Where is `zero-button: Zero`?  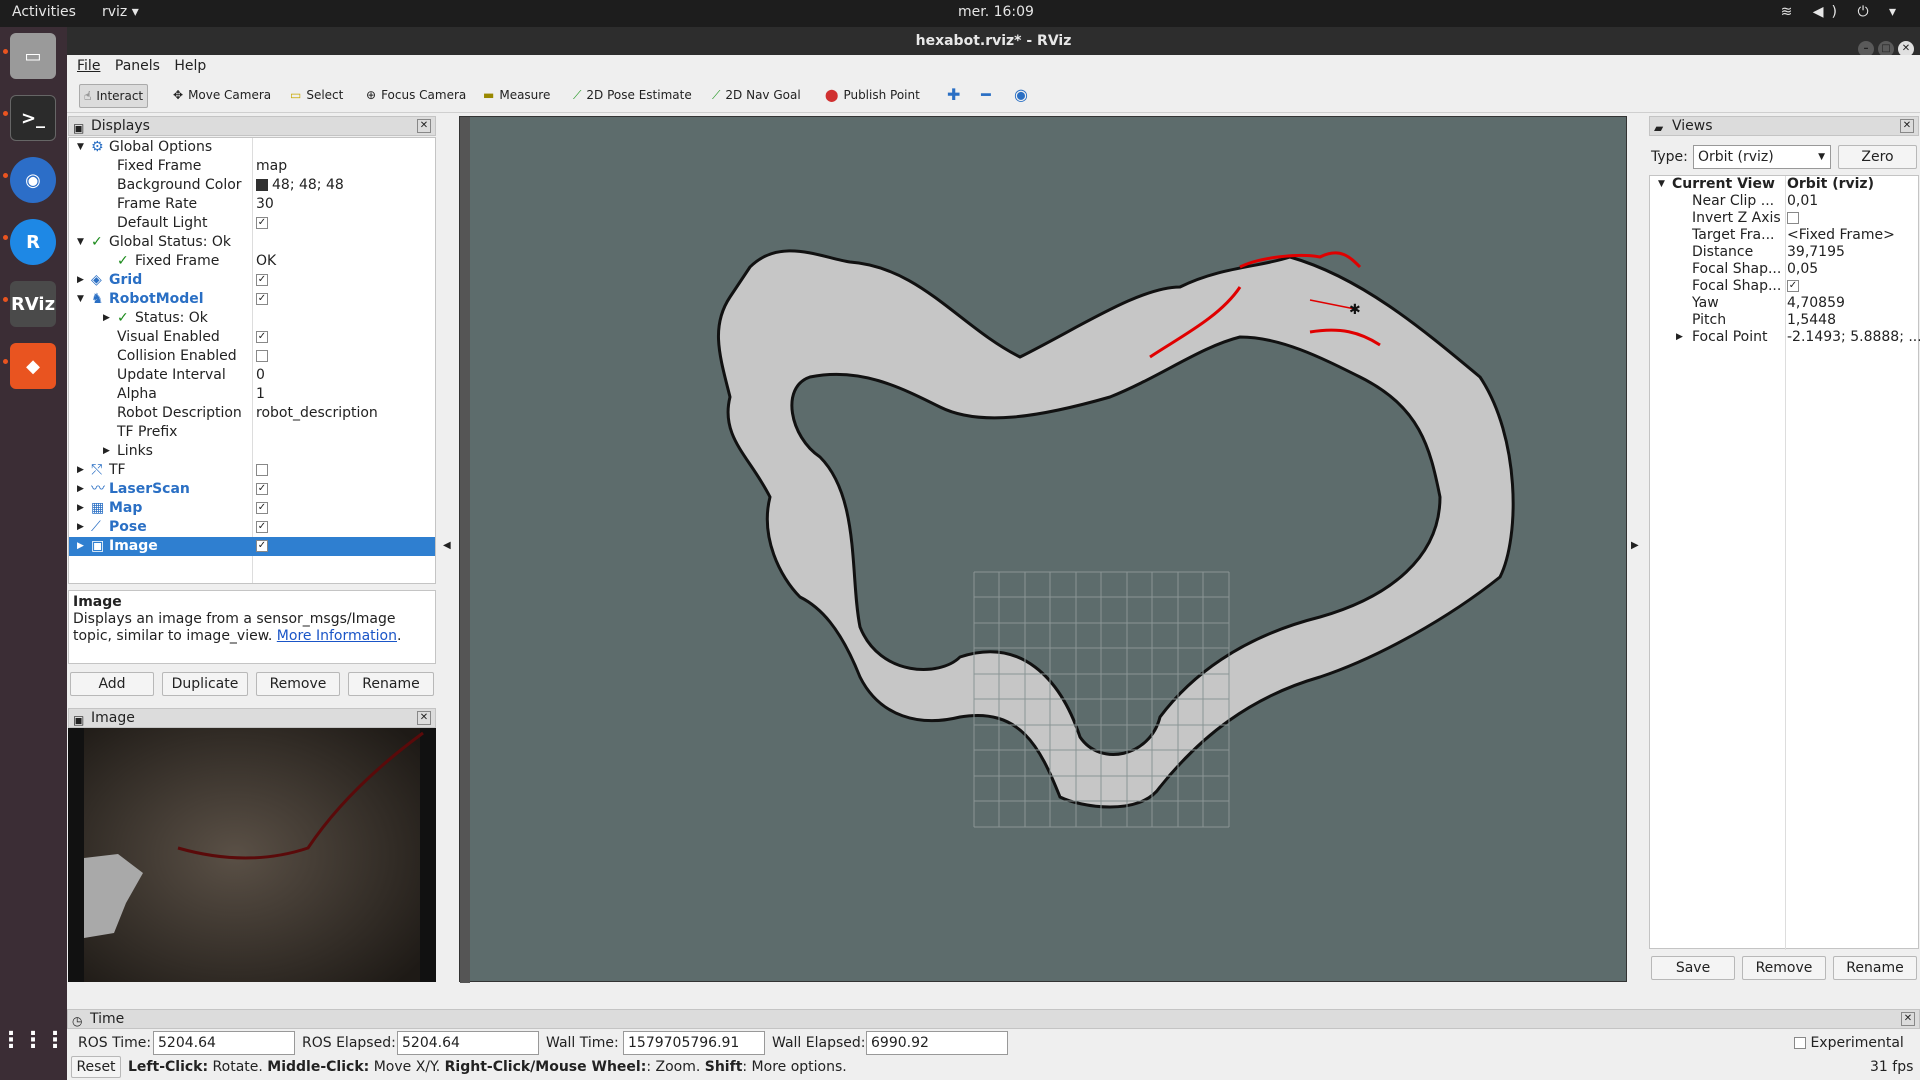 zero-button: Zero is located at coordinates (1877, 157).